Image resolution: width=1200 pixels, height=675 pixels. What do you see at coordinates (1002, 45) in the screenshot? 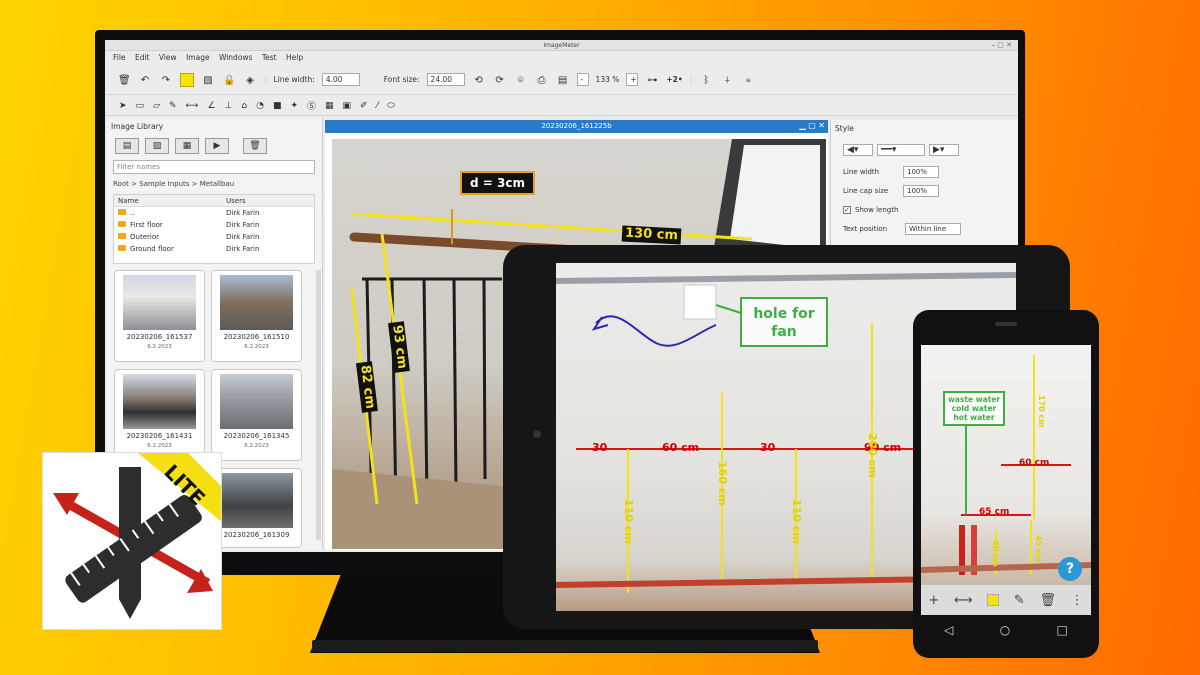
I see `window-controls: – ▢ ✕` at bounding box center [1002, 45].